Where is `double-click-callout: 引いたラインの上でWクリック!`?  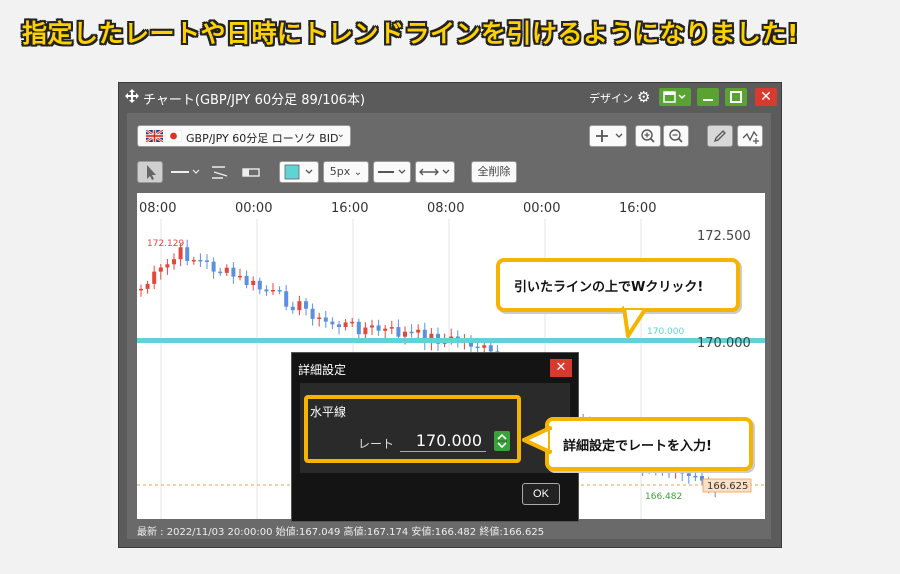 double-click-callout: 引いたラインの上でWクリック! is located at coordinates (618, 285).